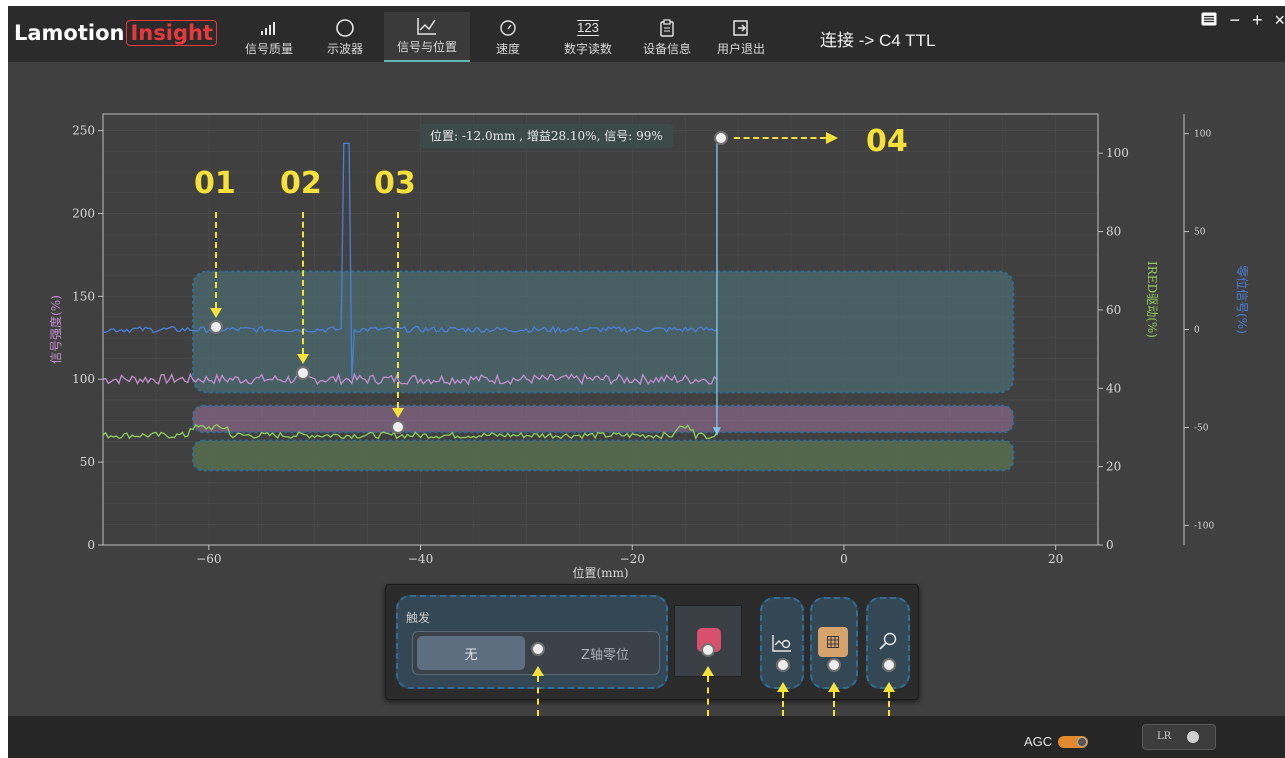 The image size is (1285, 758). I want to click on nav-device-info: 设备信息, so click(667, 37).